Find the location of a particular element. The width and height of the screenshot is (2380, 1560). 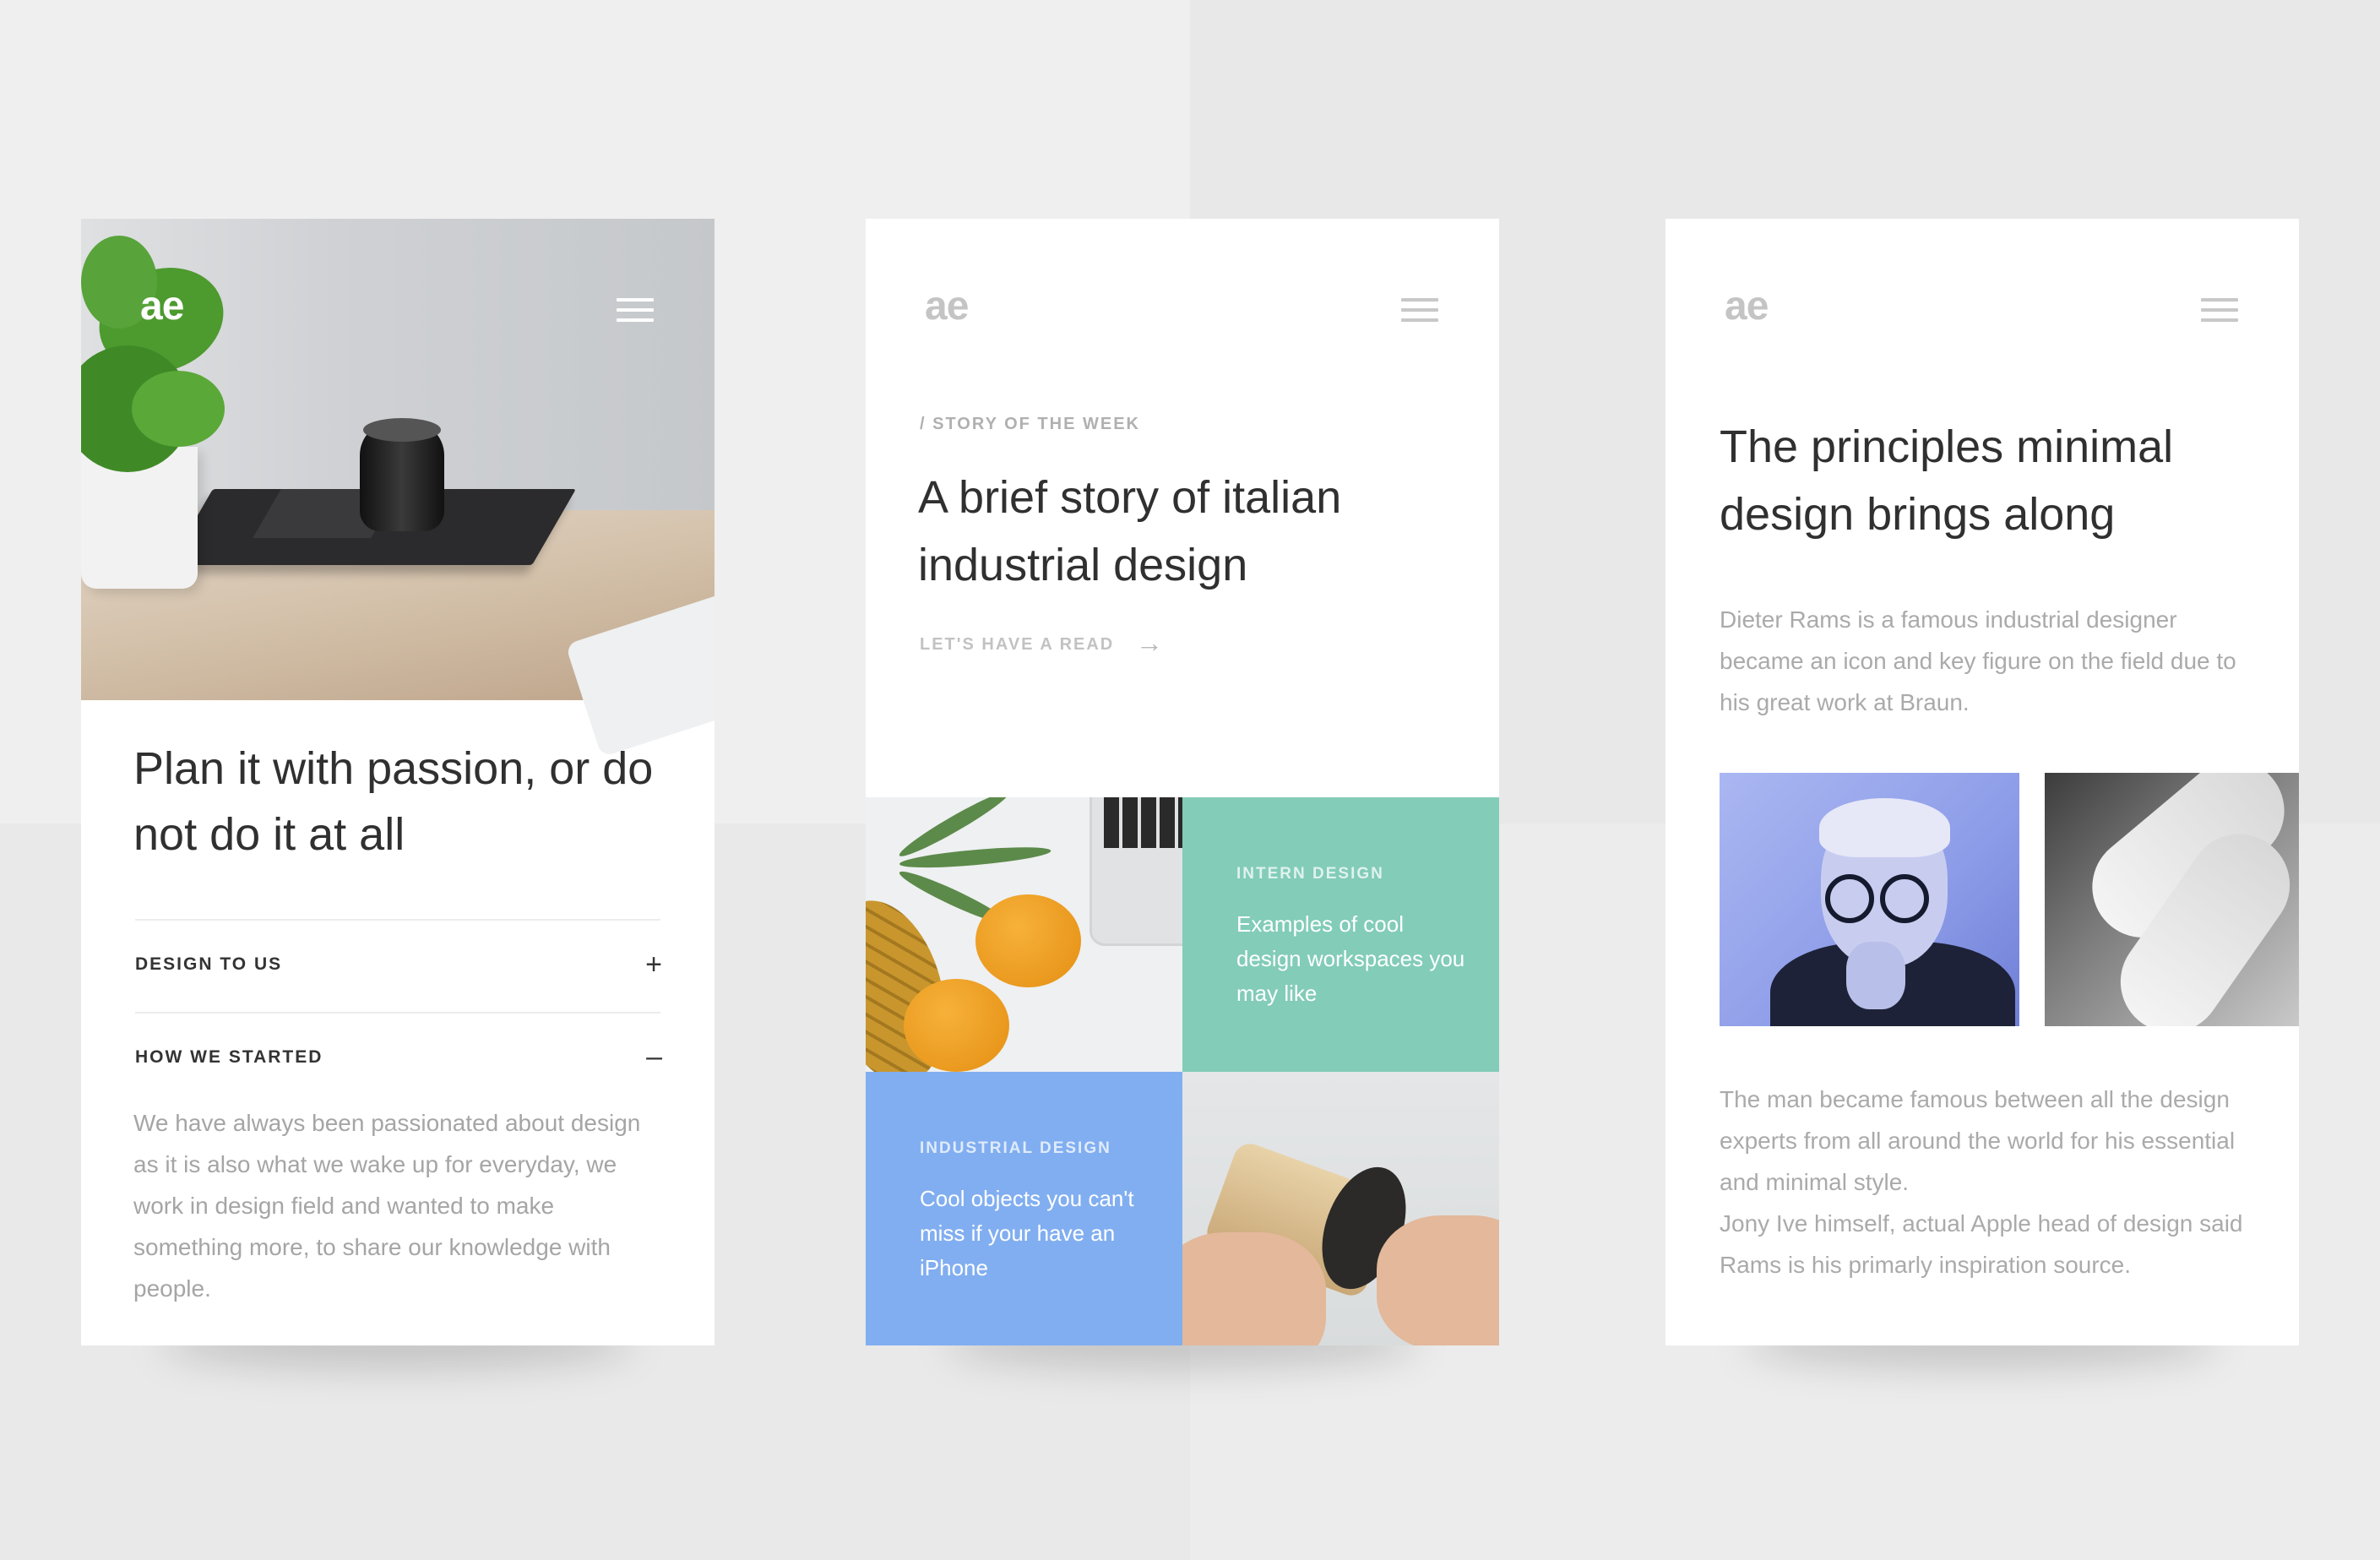

accordion-label-design-to-us: DESIGN TO US is located at coordinates (208, 964).